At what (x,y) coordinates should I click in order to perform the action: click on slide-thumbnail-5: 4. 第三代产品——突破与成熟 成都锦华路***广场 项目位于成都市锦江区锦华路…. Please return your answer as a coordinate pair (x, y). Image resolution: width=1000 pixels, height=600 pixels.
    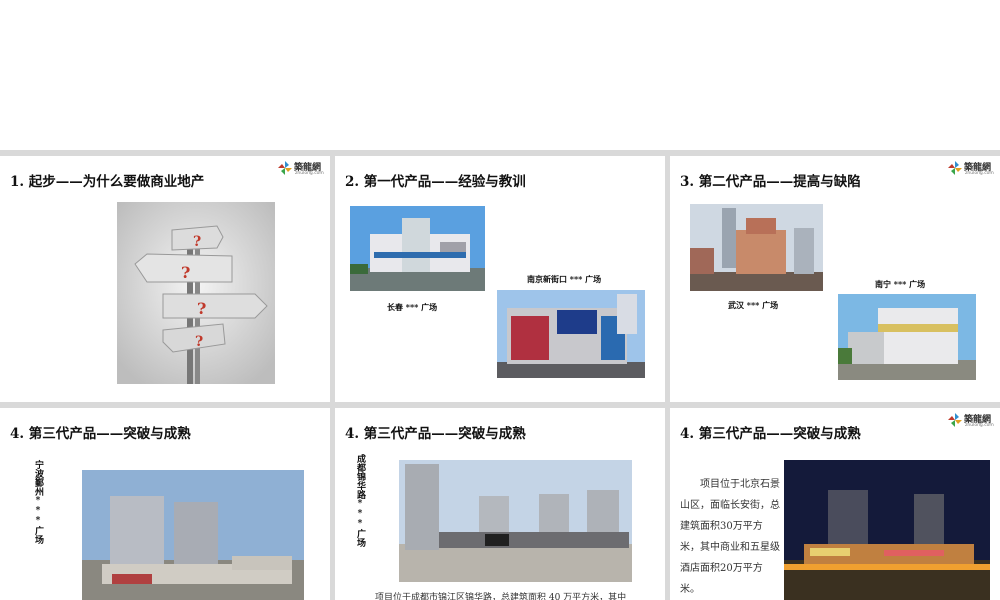
    Looking at the image, I should click on (500, 504).